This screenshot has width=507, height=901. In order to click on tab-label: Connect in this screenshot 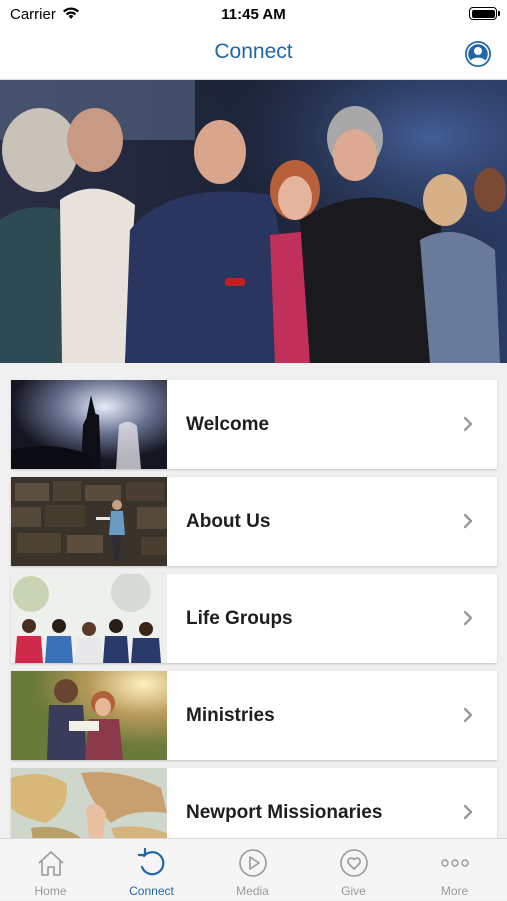, I will do `click(151, 891)`.